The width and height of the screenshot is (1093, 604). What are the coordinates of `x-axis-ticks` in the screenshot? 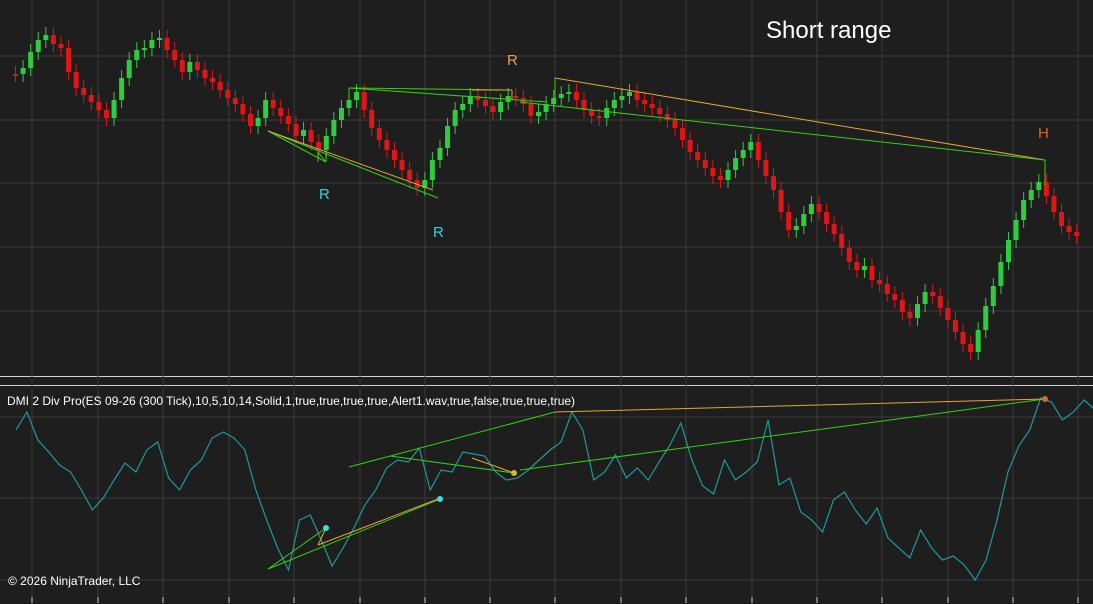 It's located at (555, 600).